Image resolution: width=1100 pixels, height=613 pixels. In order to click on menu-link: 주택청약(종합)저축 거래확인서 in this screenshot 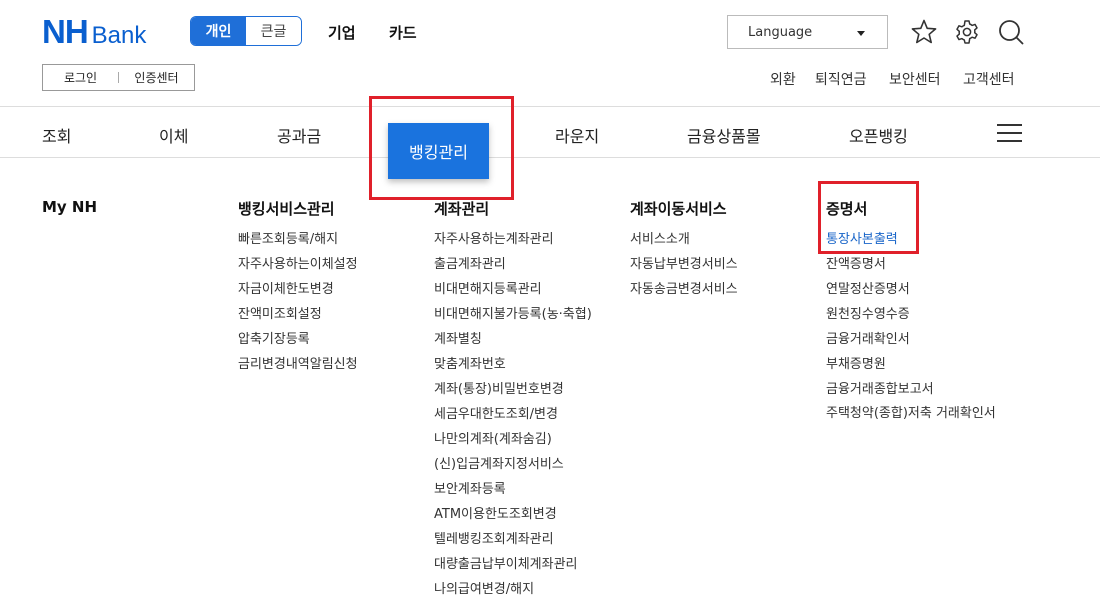, I will do `click(914, 412)`.